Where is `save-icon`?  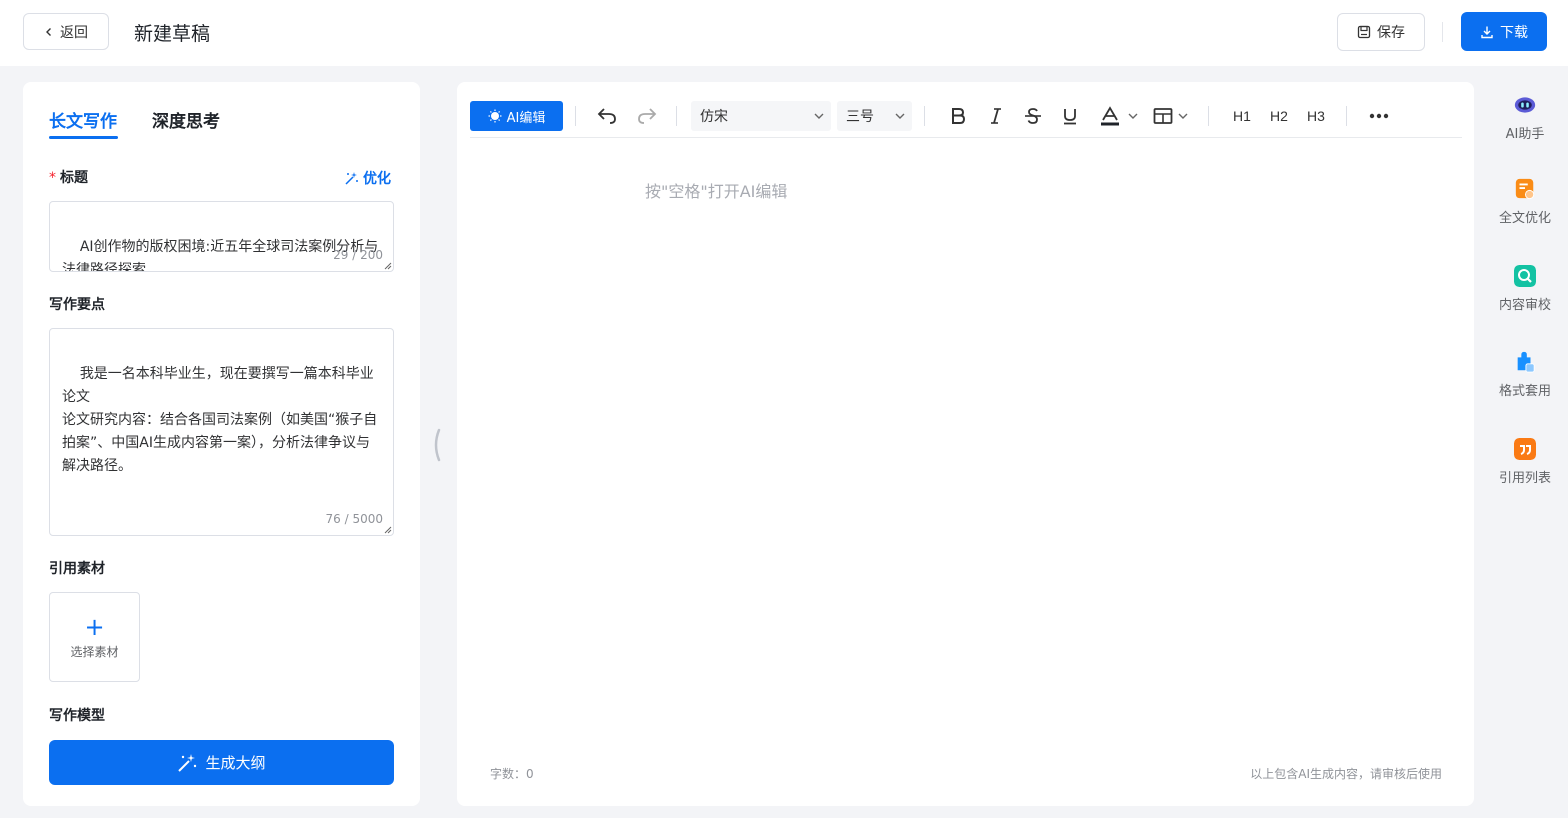 save-icon is located at coordinates (1364, 32).